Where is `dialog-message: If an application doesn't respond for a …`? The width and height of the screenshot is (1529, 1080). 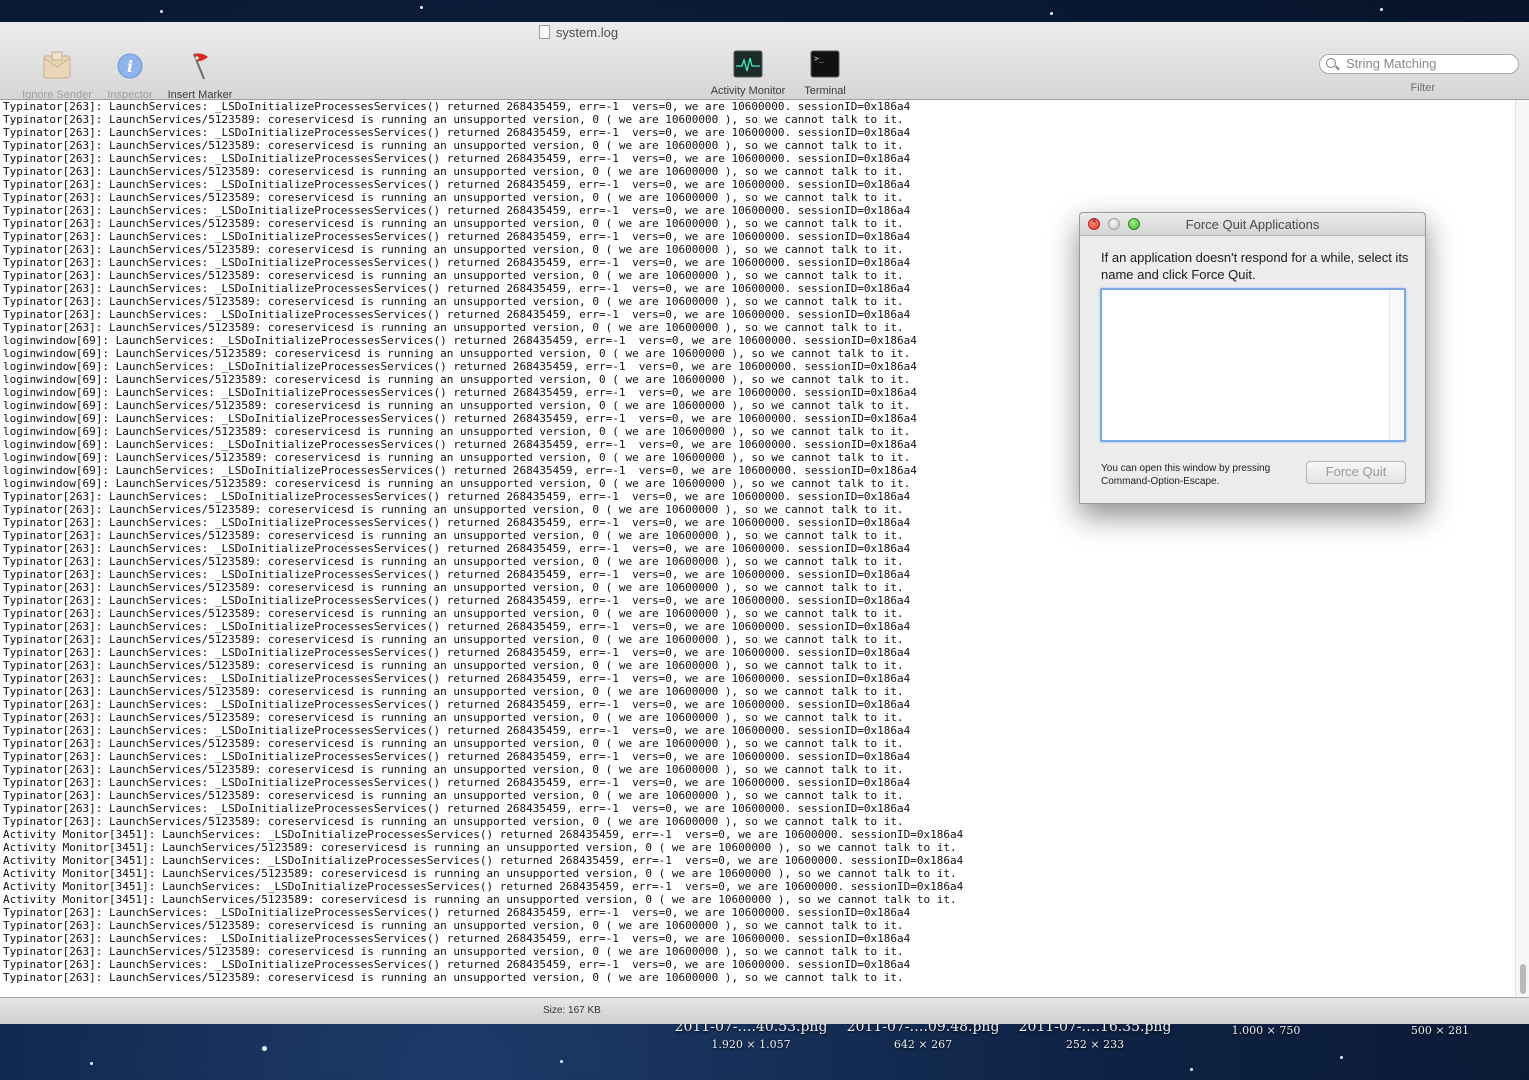
dialog-message: If an application doesn't respond for a … is located at coordinates (1255, 266).